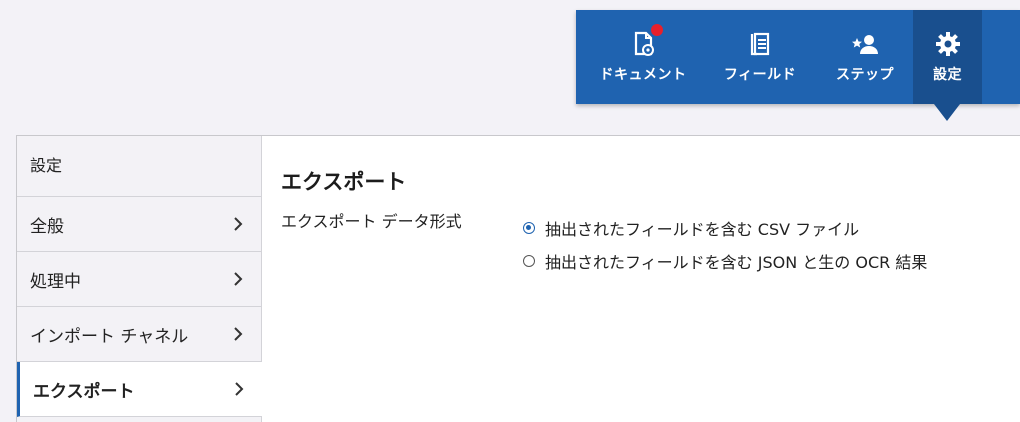 This screenshot has height=422, width=1020. What do you see at coordinates (948, 44) in the screenshot?
I see `gear-icon` at bounding box center [948, 44].